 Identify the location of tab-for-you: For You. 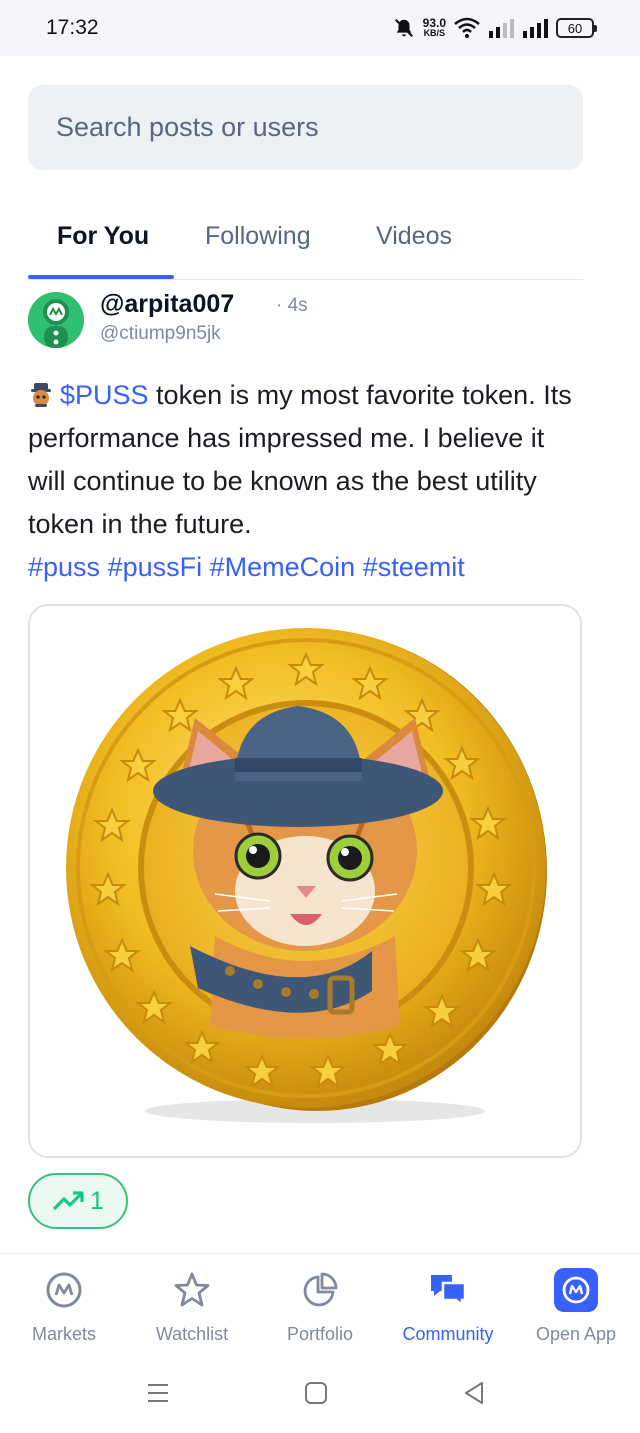
(103, 236).